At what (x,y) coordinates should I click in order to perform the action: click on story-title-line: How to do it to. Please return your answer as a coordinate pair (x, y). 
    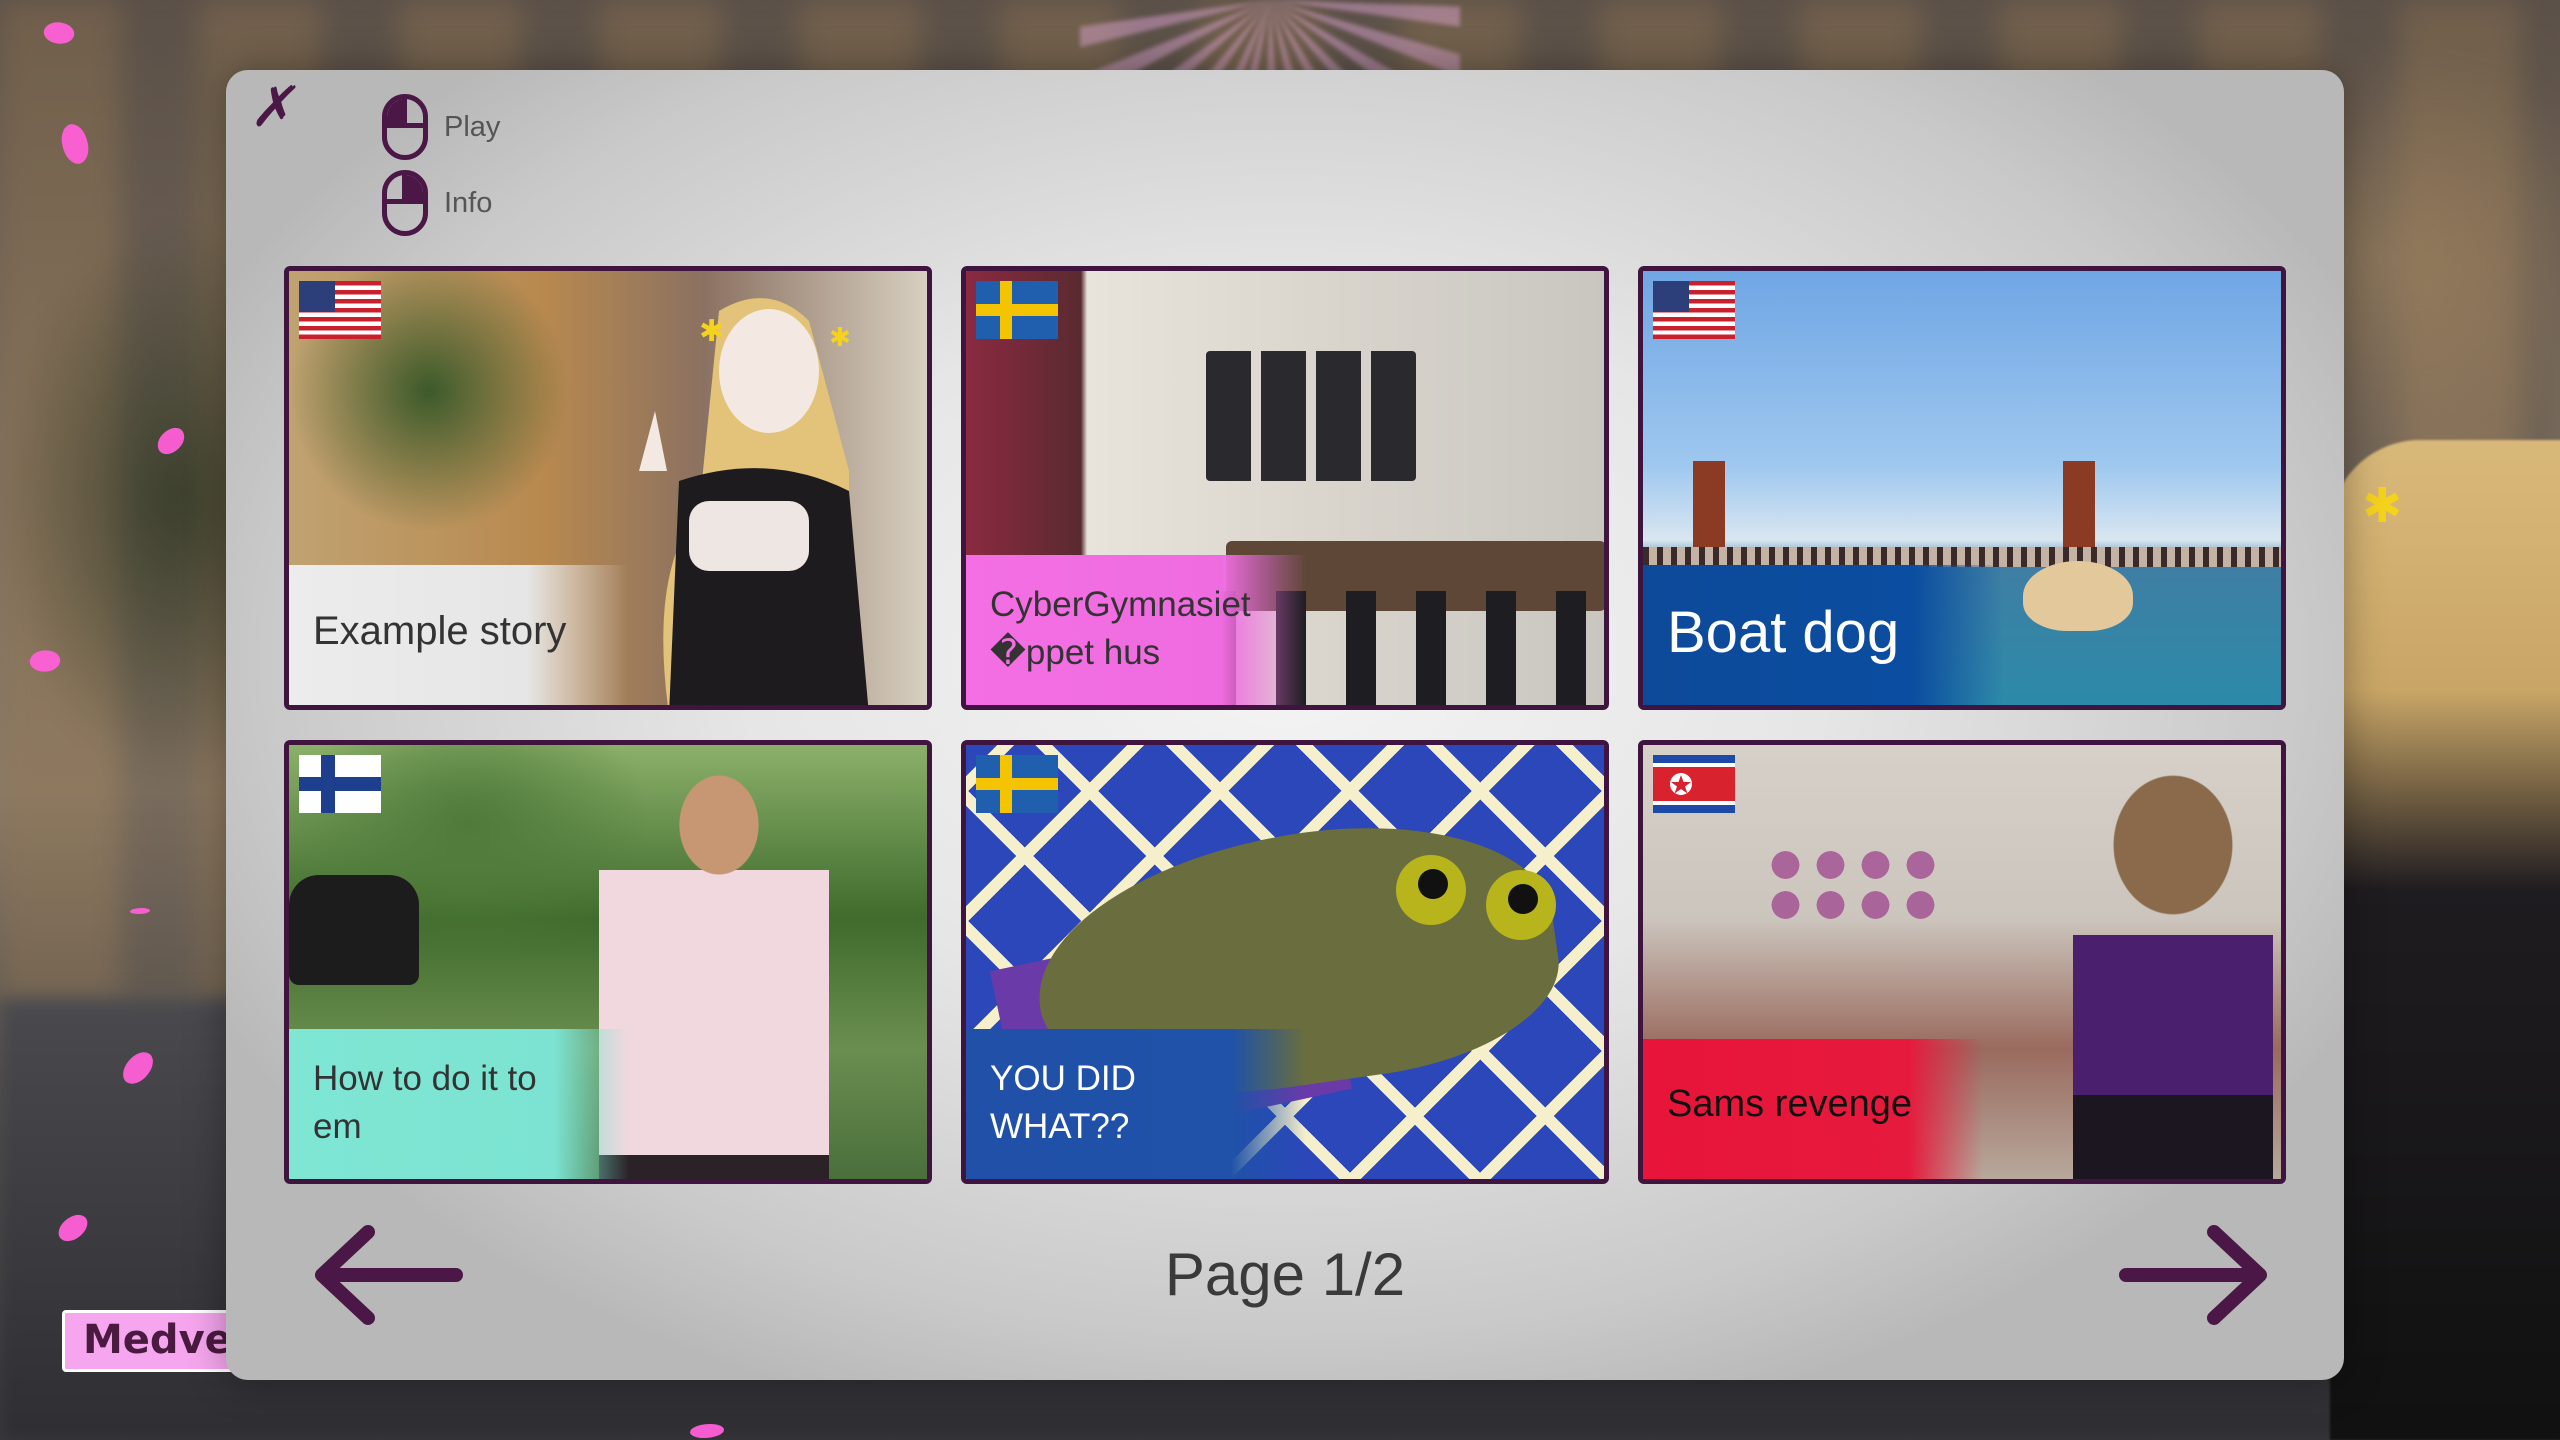
    Looking at the image, I should click on (425, 1078).